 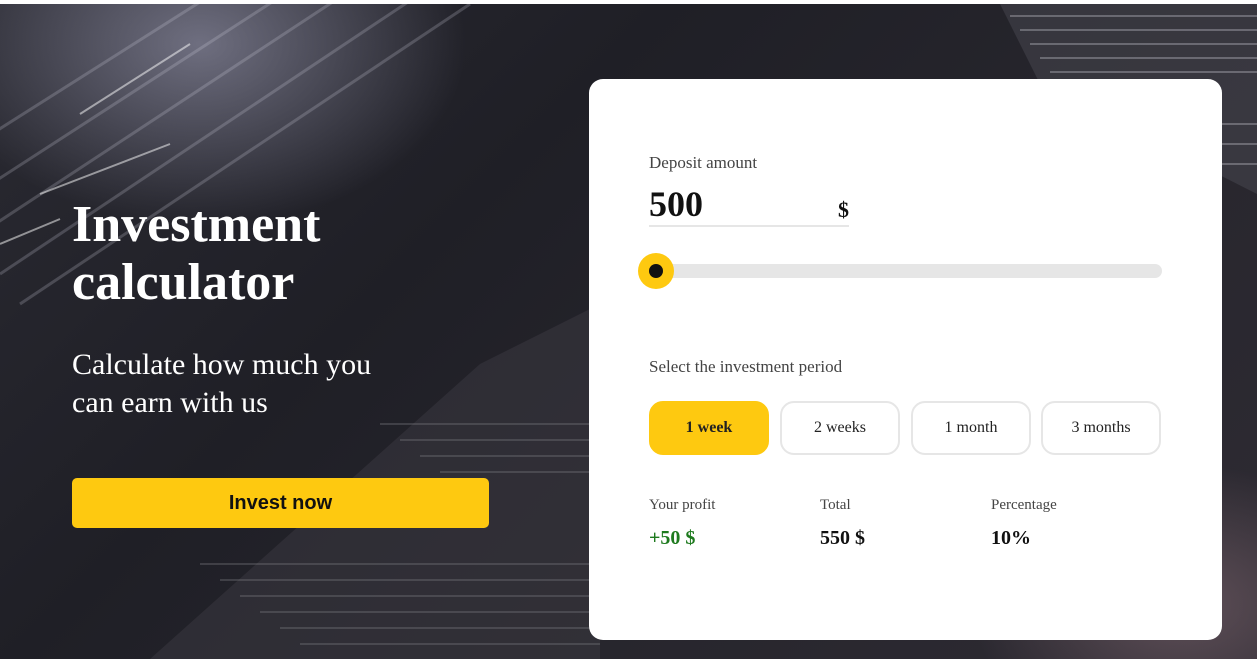 I want to click on period-1-week-button: 1 week, so click(x=709, y=428).